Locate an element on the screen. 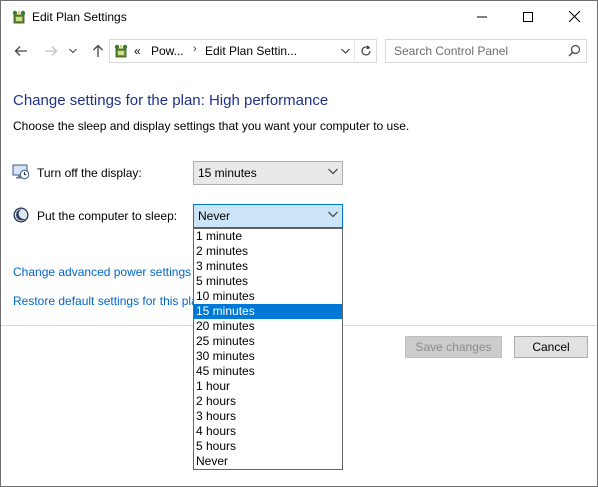 This screenshot has height=487, width=598. control-panel-icon is located at coordinates (121, 51).